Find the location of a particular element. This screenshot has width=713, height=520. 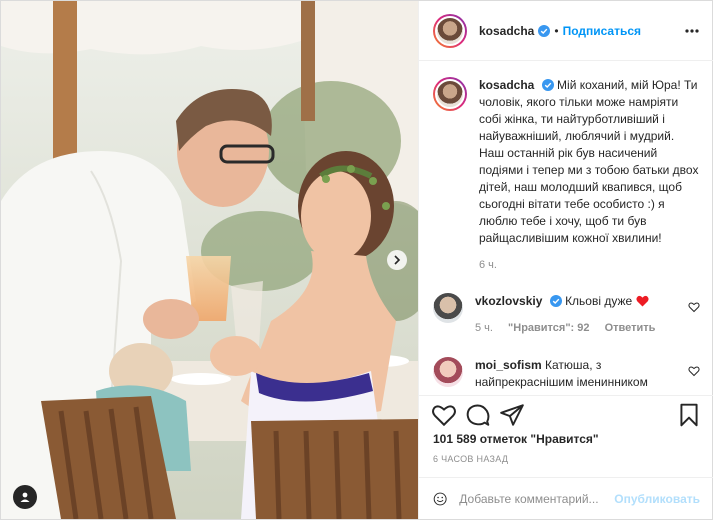

user-tags-button is located at coordinates (25, 497).